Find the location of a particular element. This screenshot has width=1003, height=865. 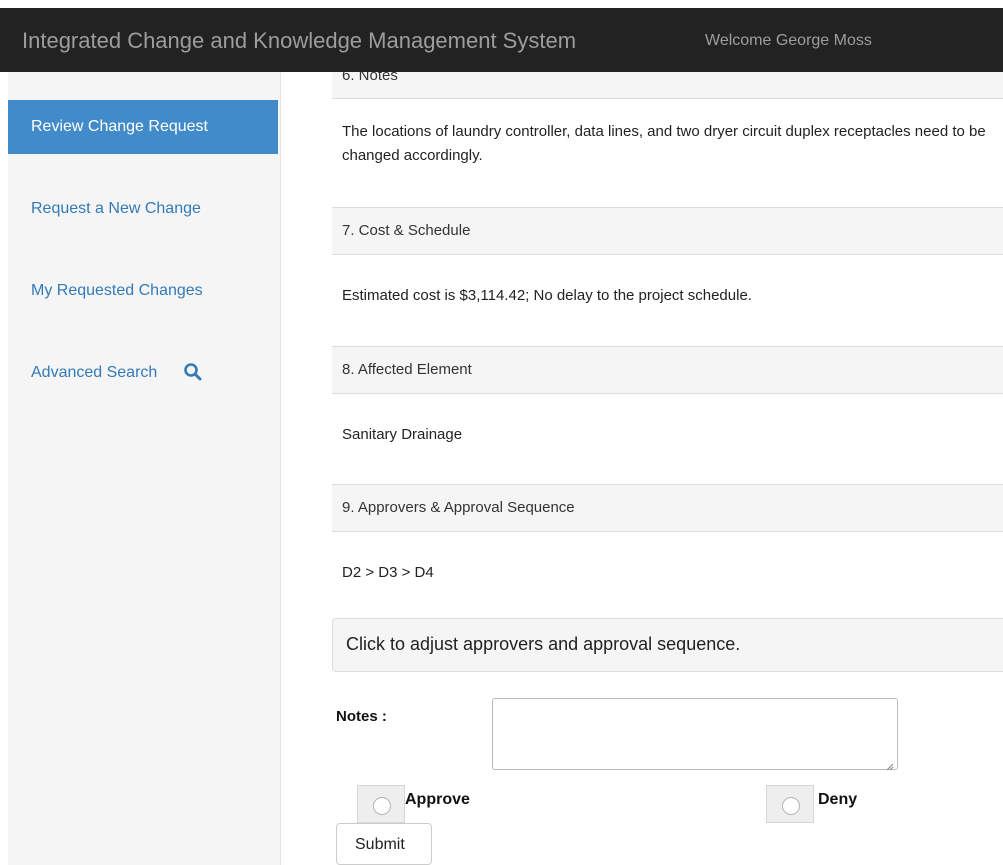

section-body-affected-element: Sanitary Drainage is located at coordinates (402, 434).